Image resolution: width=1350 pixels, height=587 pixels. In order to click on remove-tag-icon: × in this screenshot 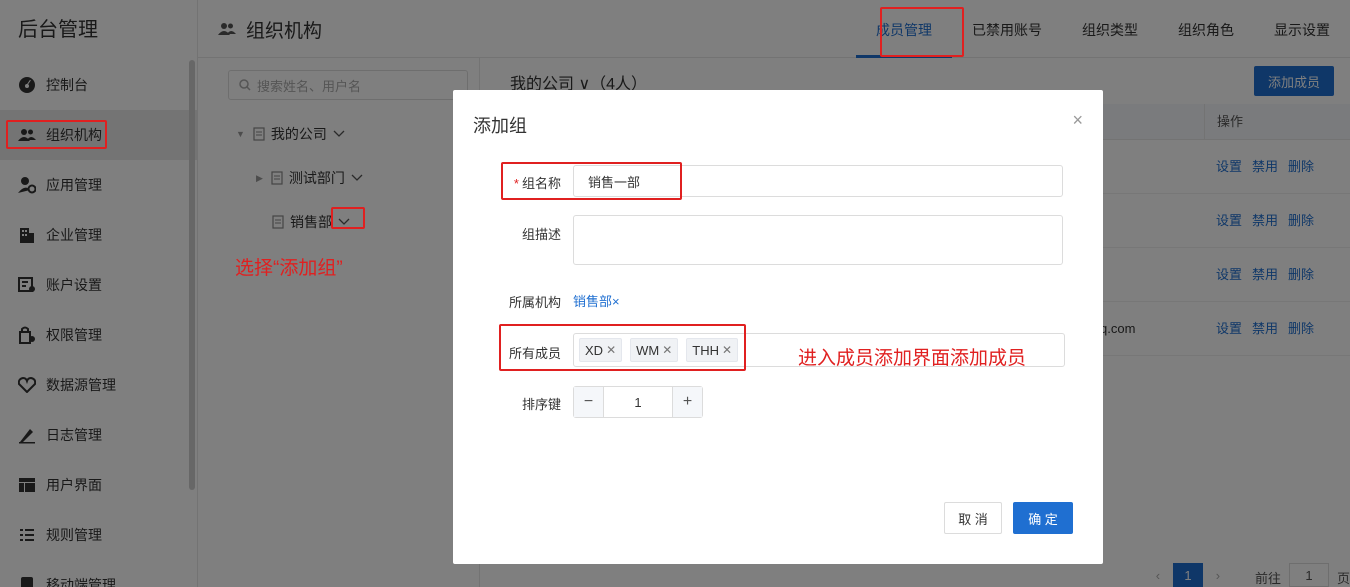, I will do `click(616, 301)`.